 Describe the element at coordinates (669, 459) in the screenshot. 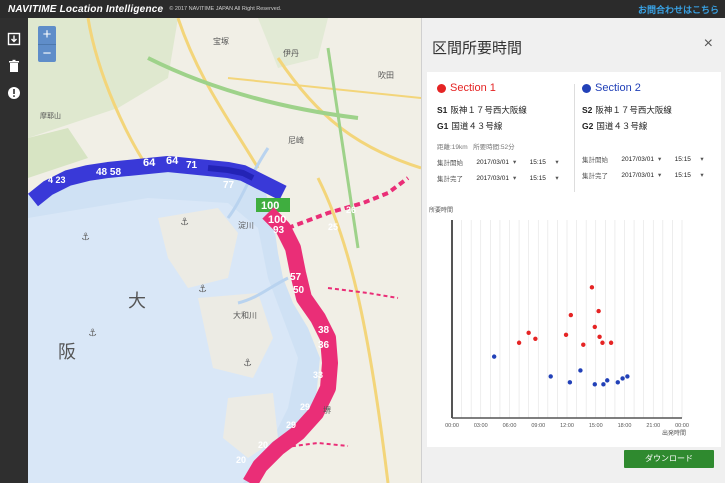

I see `download-button: ダウンロード` at that location.